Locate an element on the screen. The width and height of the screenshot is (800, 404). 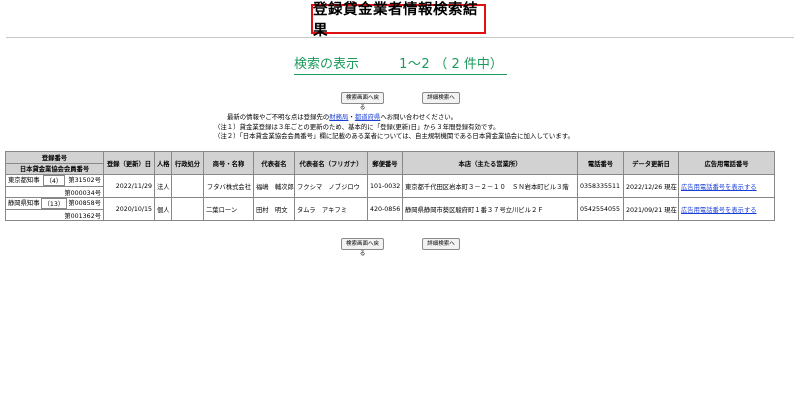
prefecture-link: 都道府県 is located at coordinates (368, 117).